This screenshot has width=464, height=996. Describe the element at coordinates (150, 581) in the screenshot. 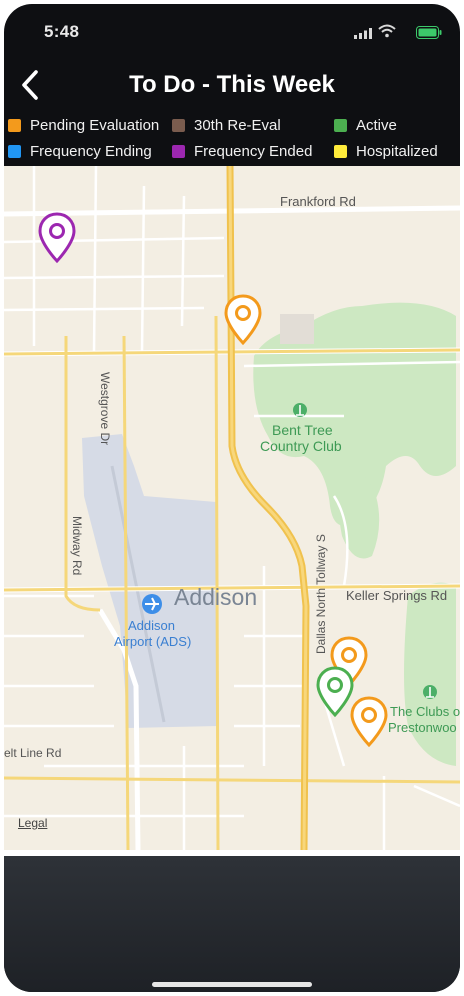

I see `airport-area` at that location.